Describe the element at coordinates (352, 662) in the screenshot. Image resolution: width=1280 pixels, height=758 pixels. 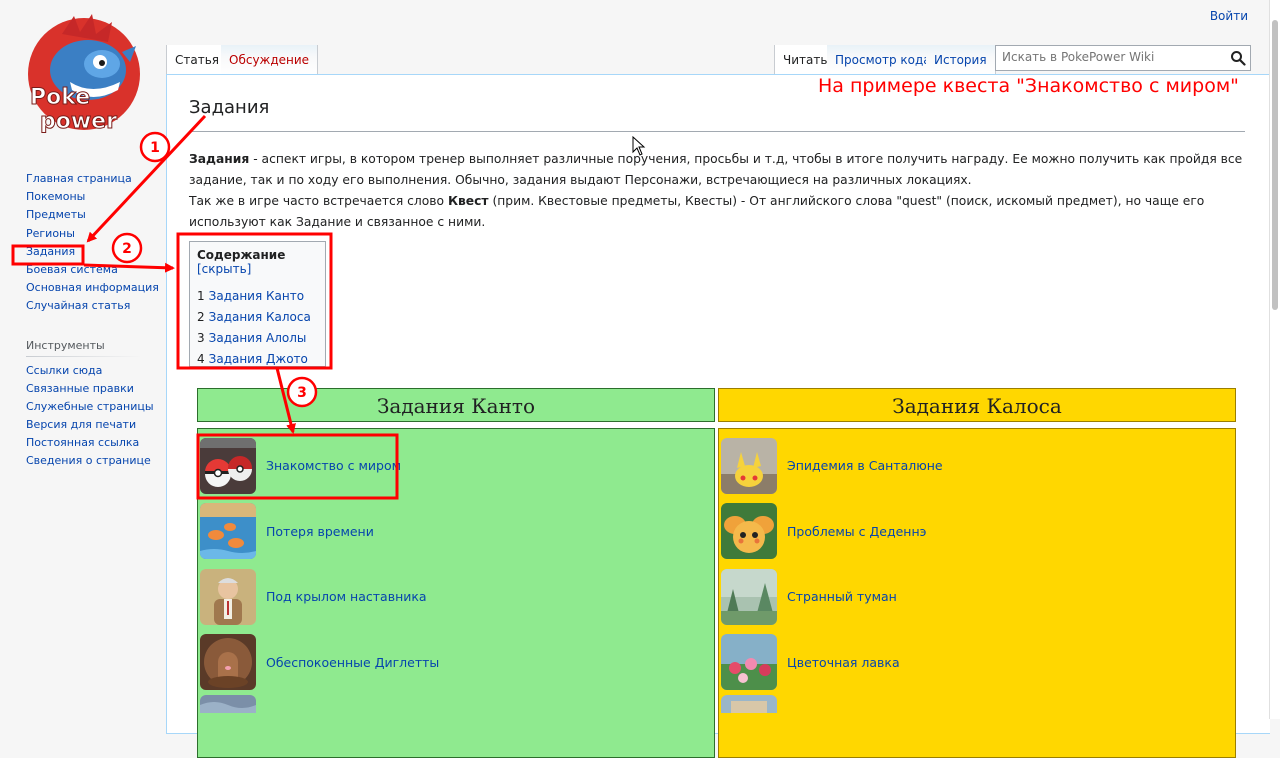
I see `quest-link: Обеспокоенные Диглетты` at that location.